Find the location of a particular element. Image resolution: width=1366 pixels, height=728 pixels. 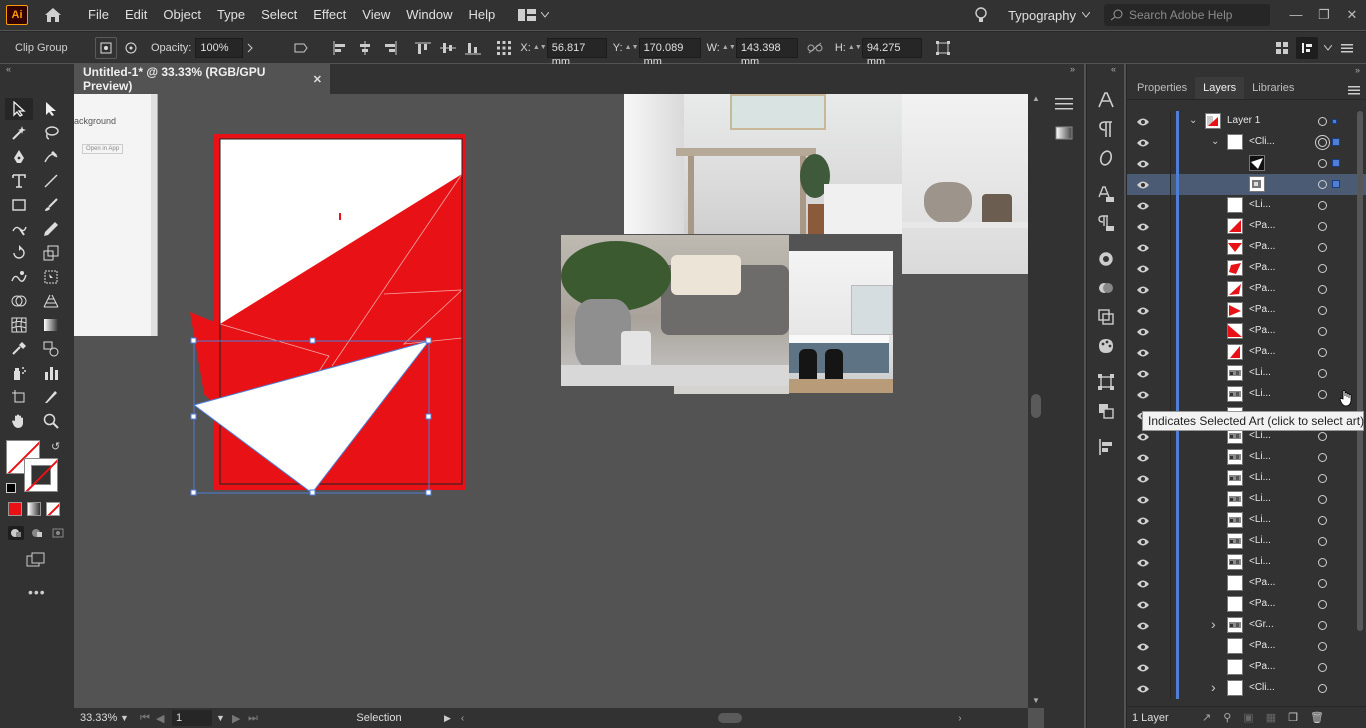

x-input: 56.817 mm is located at coordinates (576, 52).